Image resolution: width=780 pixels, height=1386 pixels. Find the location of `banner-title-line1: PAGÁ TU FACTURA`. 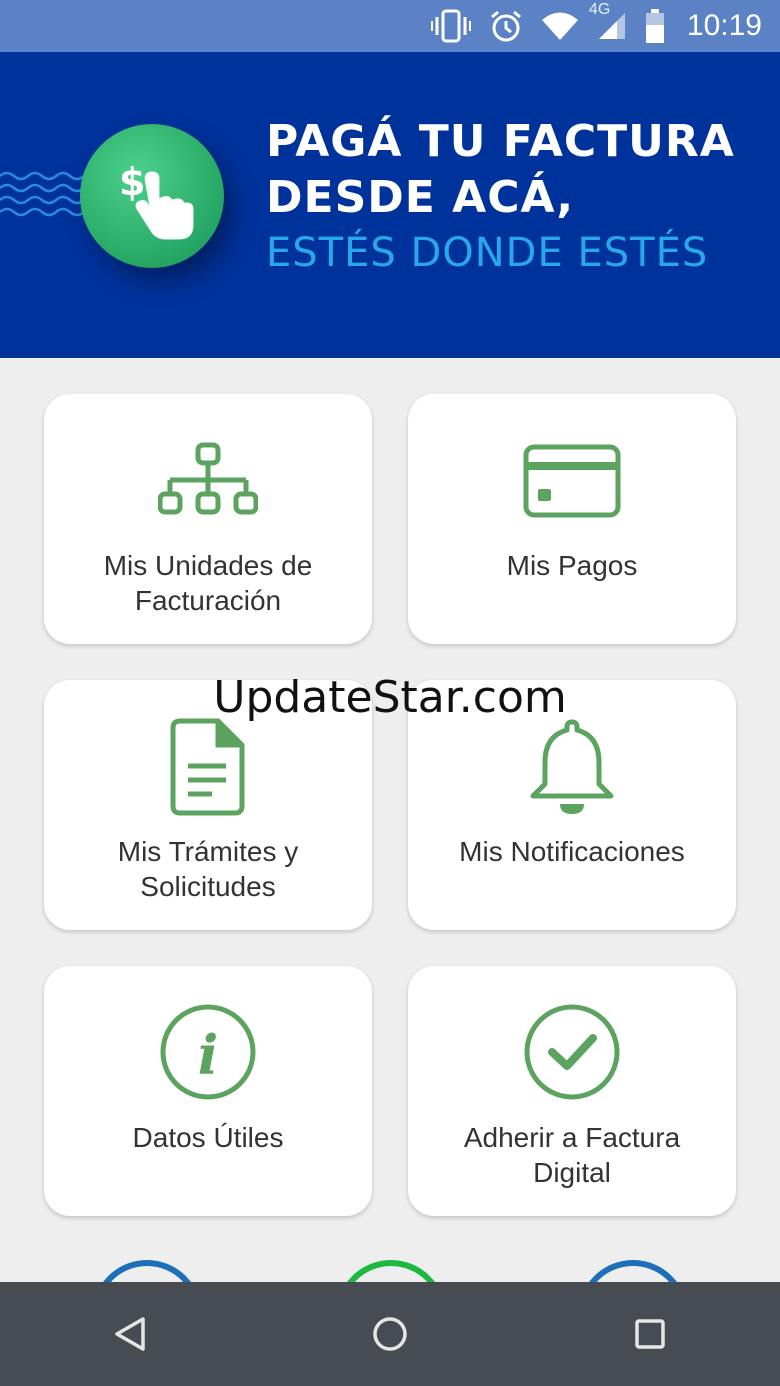

banner-title-line1: PAGÁ TU FACTURA is located at coordinates (500, 141).